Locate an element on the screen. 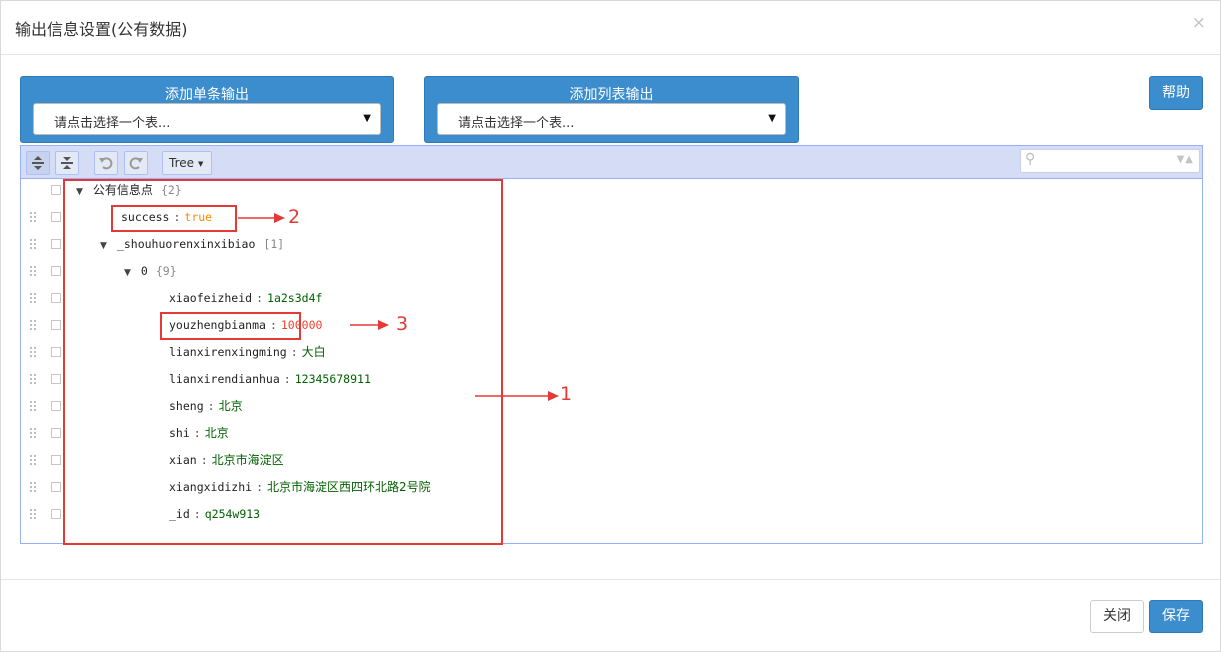 This screenshot has width=1221, height=652. single-output-label: 添加单条输出 is located at coordinates (207, 95).